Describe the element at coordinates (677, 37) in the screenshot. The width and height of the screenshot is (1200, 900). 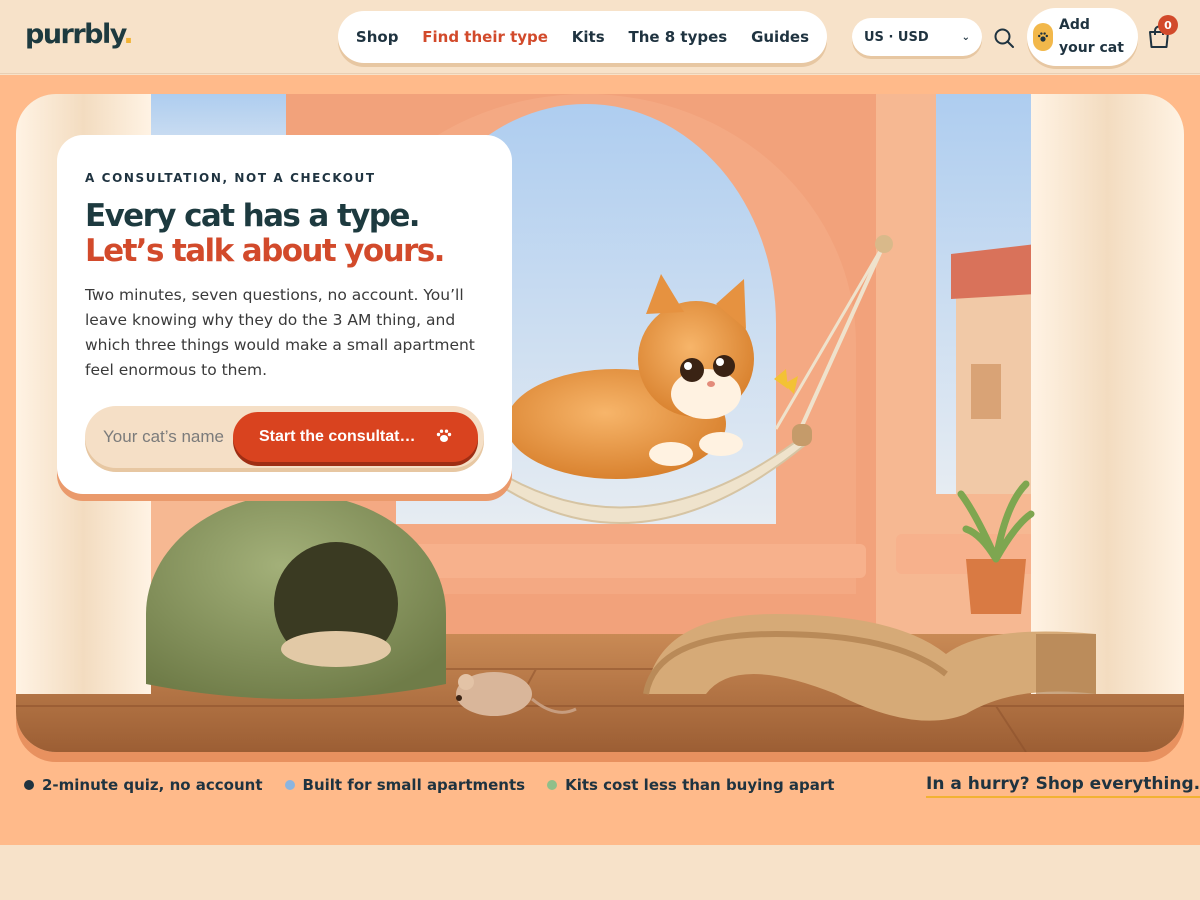
I see `nav-item-the-8-types: The 8 types` at that location.